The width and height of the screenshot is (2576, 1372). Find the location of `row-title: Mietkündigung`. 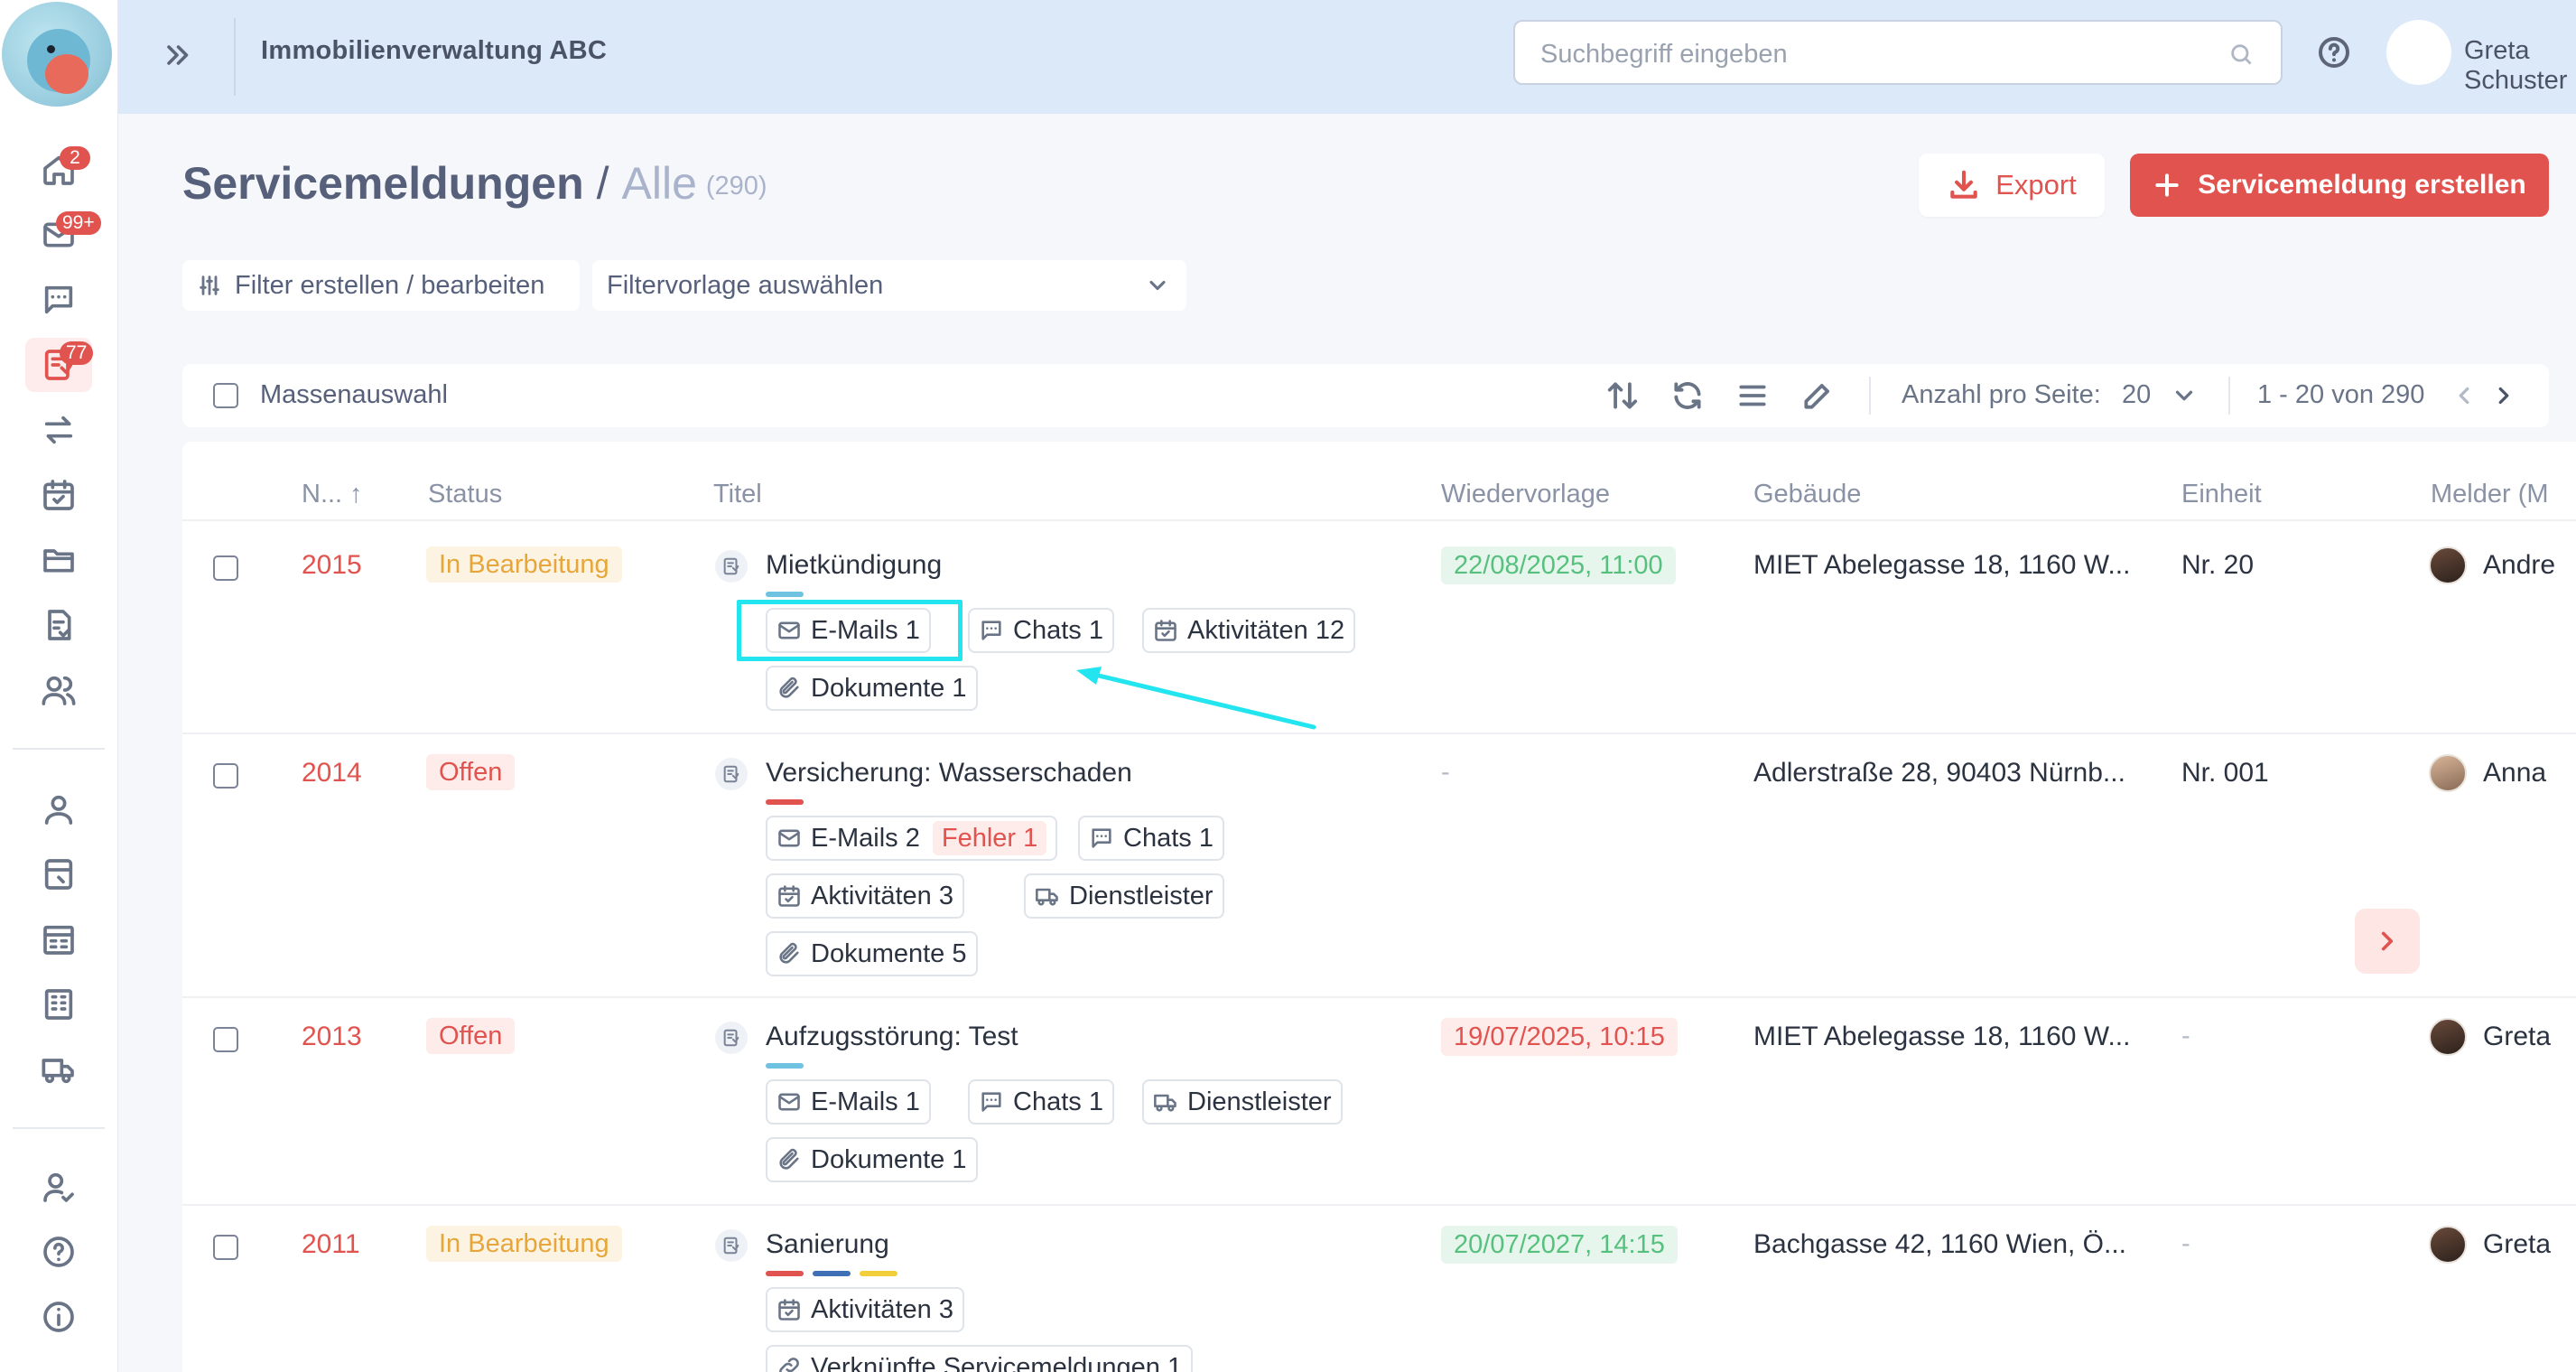

row-title: Mietkündigung is located at coordinates (854, 565).